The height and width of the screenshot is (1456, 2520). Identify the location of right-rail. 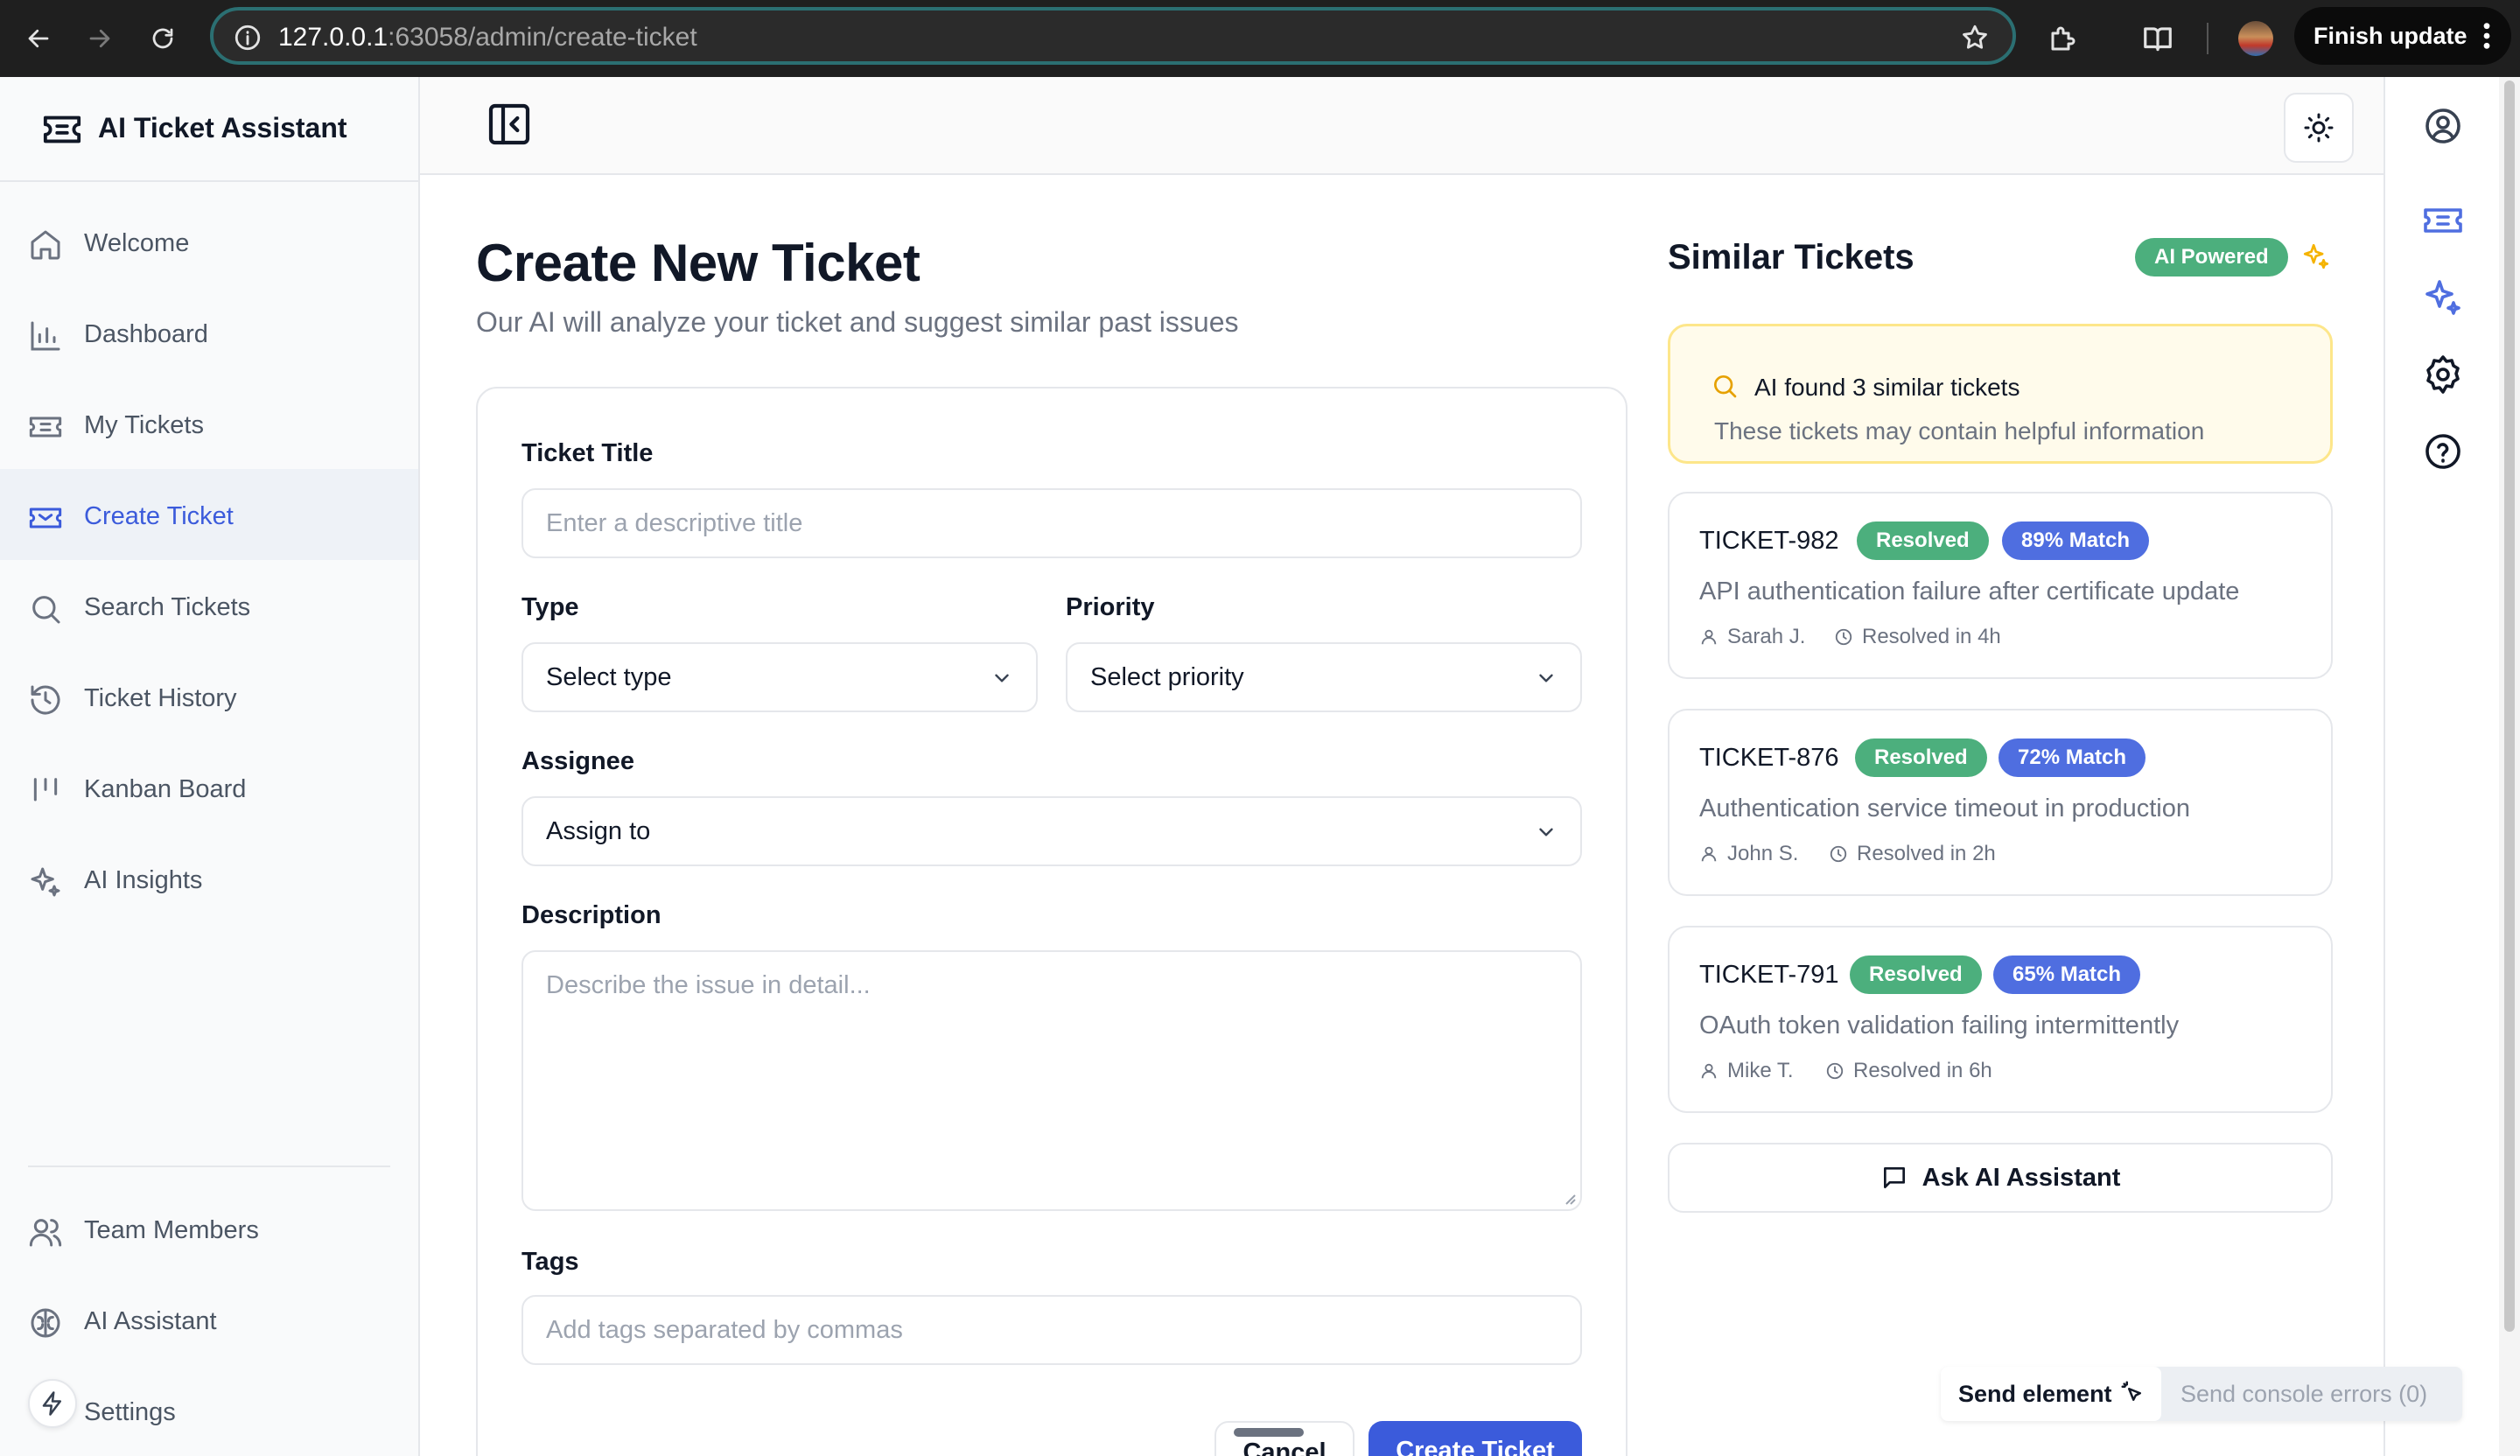
(2441, 766).